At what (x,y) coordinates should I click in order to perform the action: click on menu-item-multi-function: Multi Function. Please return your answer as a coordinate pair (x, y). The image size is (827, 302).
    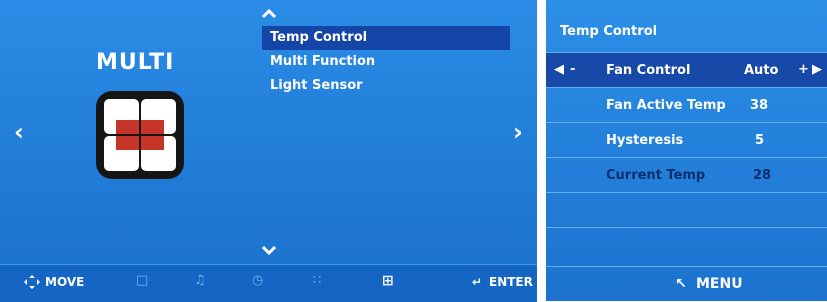
    Looking at the image, I should click on (386, 62).